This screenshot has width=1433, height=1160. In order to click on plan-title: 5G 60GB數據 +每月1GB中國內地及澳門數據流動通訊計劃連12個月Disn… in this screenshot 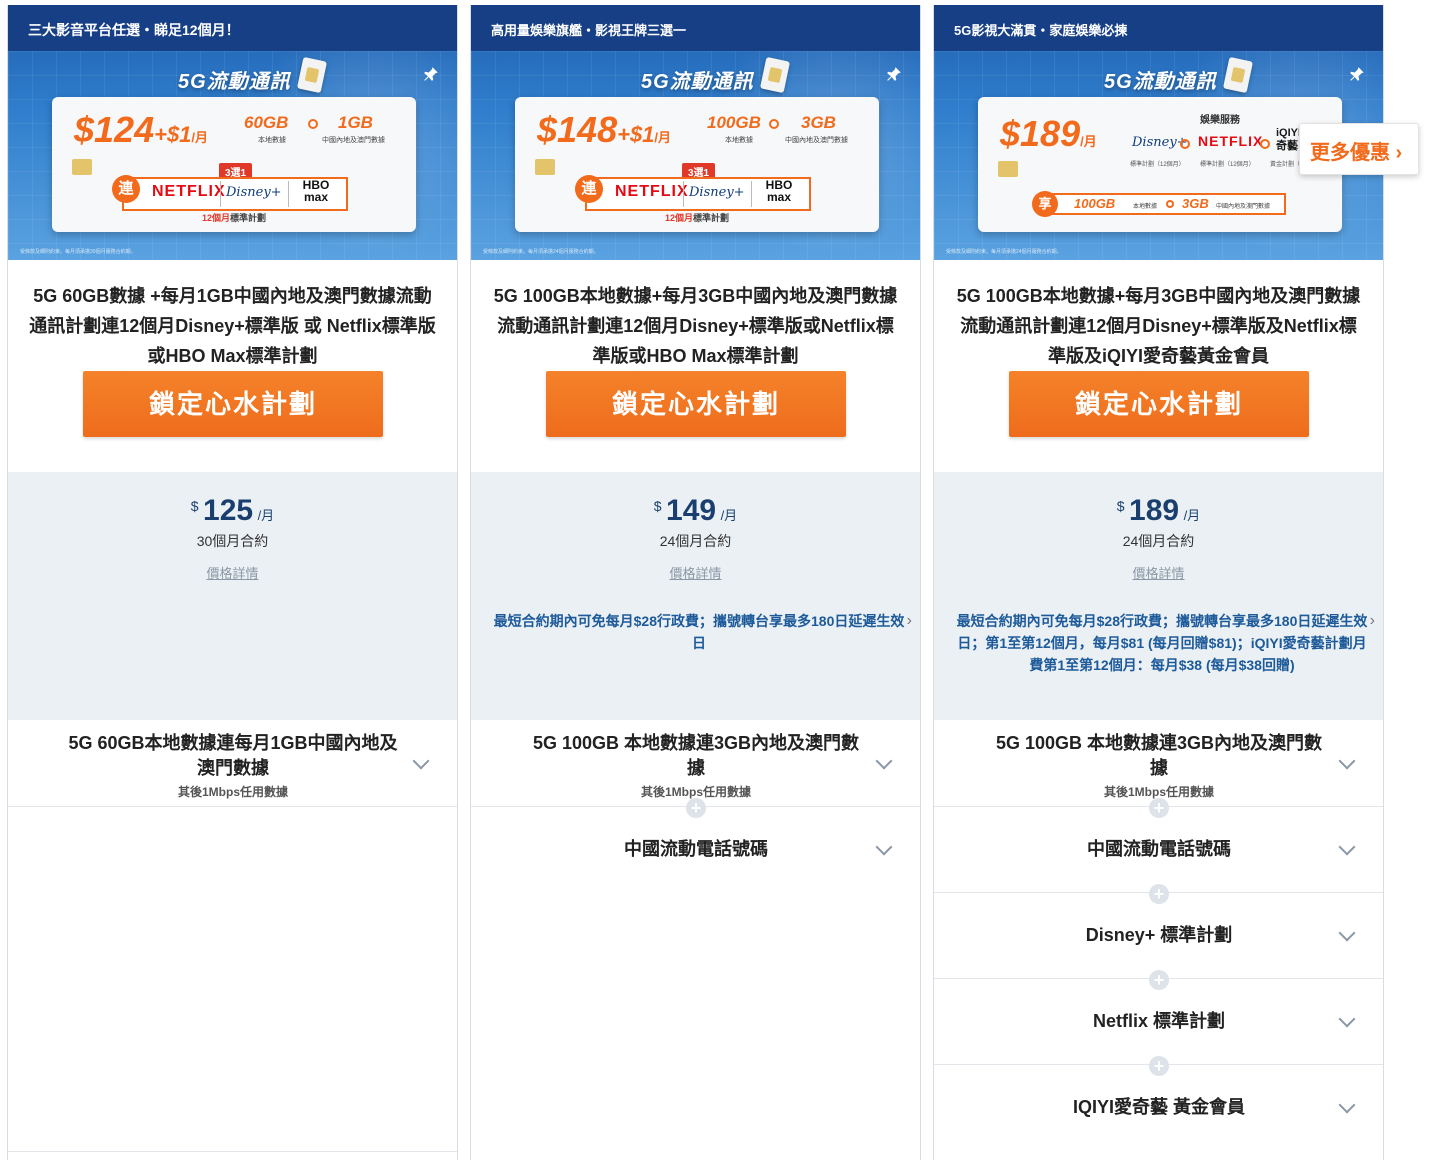, I will do `click(232, 326)`.